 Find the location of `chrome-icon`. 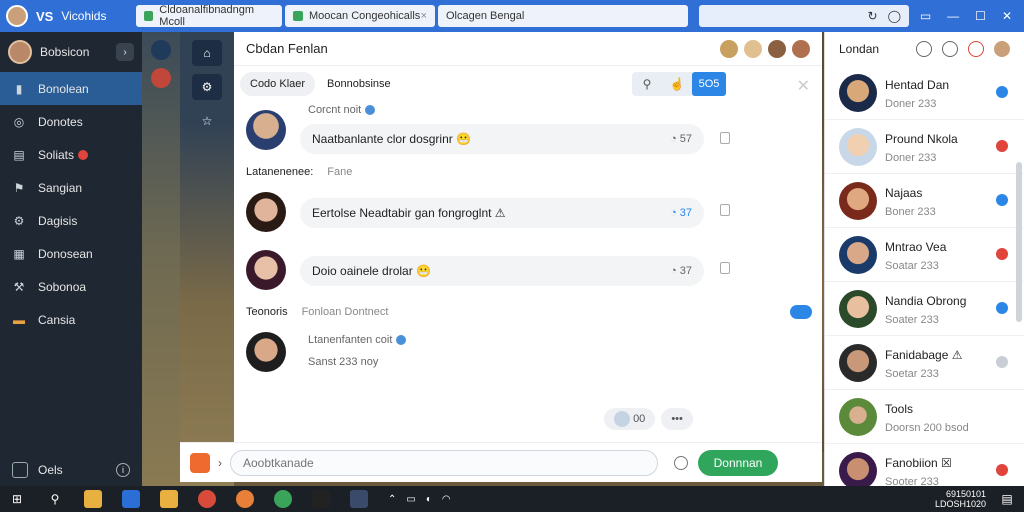

chrome-icon is located at coordinates (207, 499).